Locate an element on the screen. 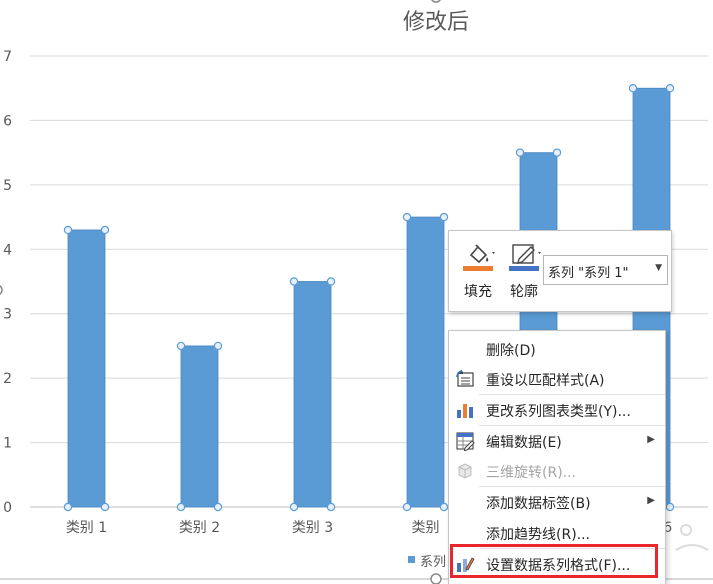 This screenshot has width=713, height=584. outline-label: 轮廓 is located at coordinates (524, 292).